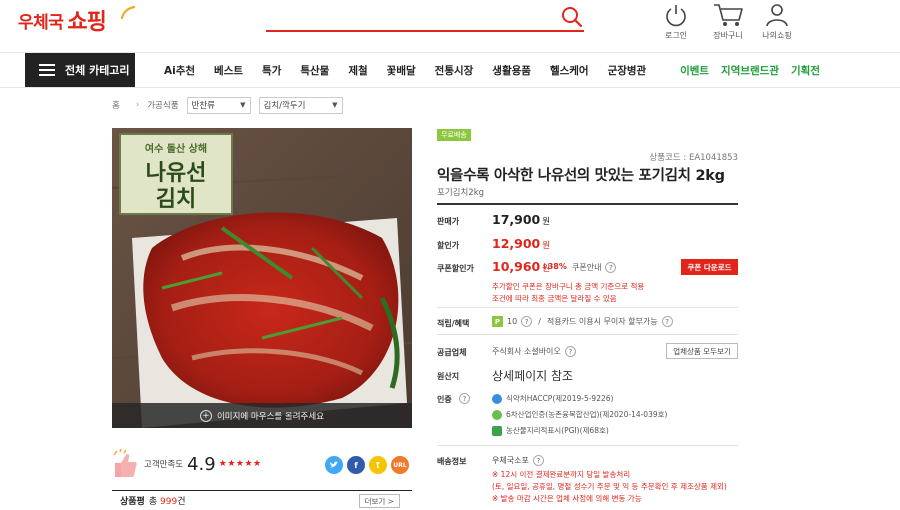 The image size is (900, 510). I want to click on nav-item-event: 이벤트, so click(694, 70).